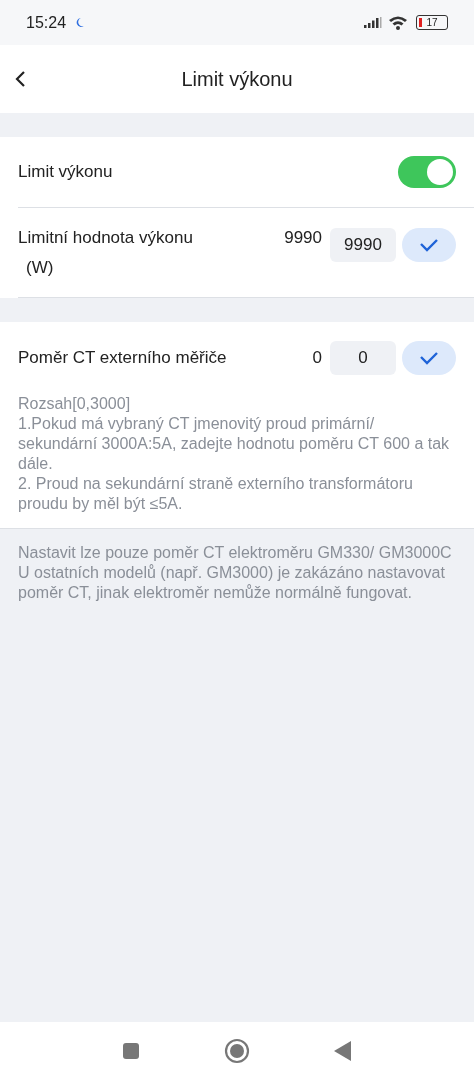  Describe the element at coordinates (234, 444) in the screenshot. I see `help-text: 1.Pokud má vybraný CT jmenovitý proud primární/ sekundární 3000A:5A, zadejte hodnotu poměru CT 600 a tak dále.` at that location.